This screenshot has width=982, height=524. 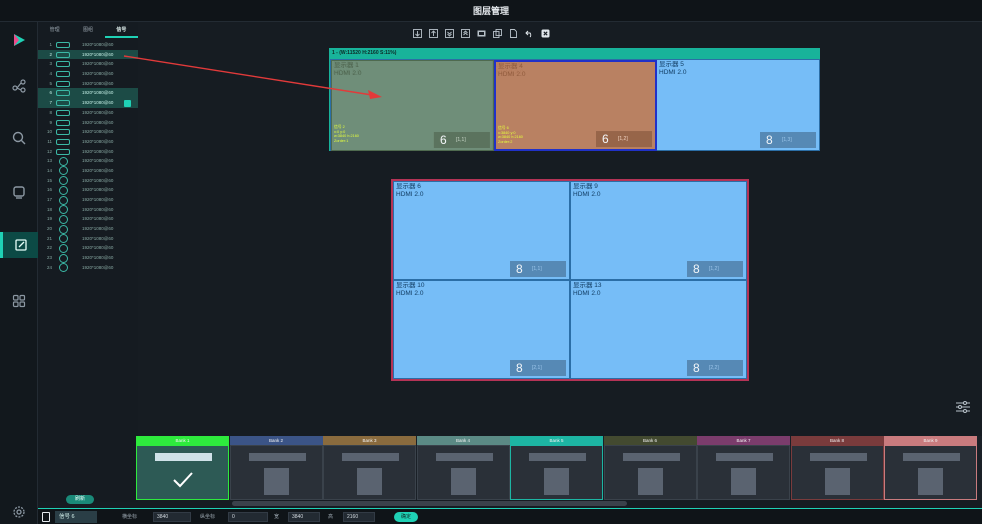 What do you see at coordinates (19, 40) in the screenshot?
I see `play-logo` at bounding box center [19, 40].